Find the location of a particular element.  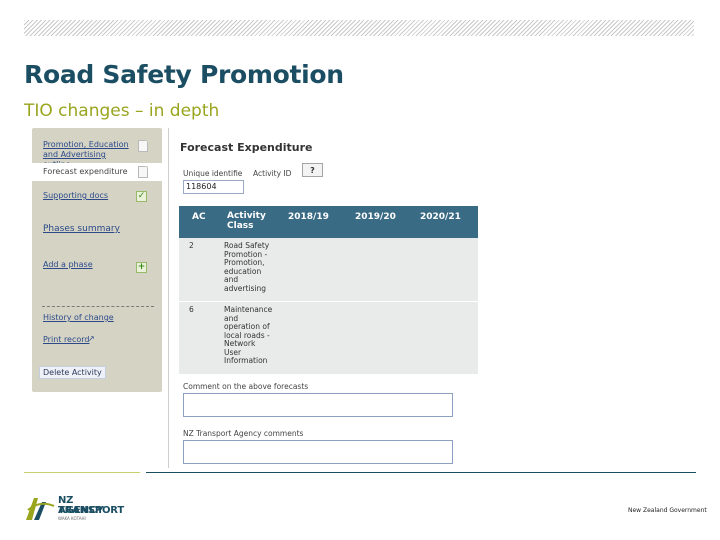

sidebar-item-label: Phases summary is located at coordinates (81, 229).